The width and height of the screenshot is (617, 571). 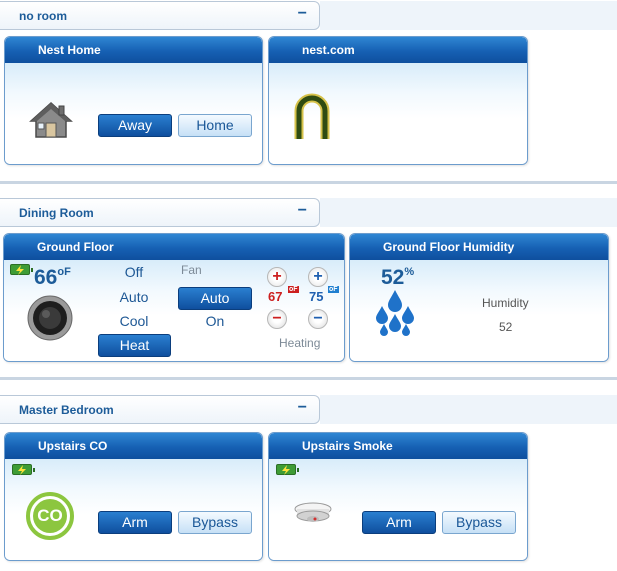 I want to click on panel-body: Away Home, so click(x=133, y=113).